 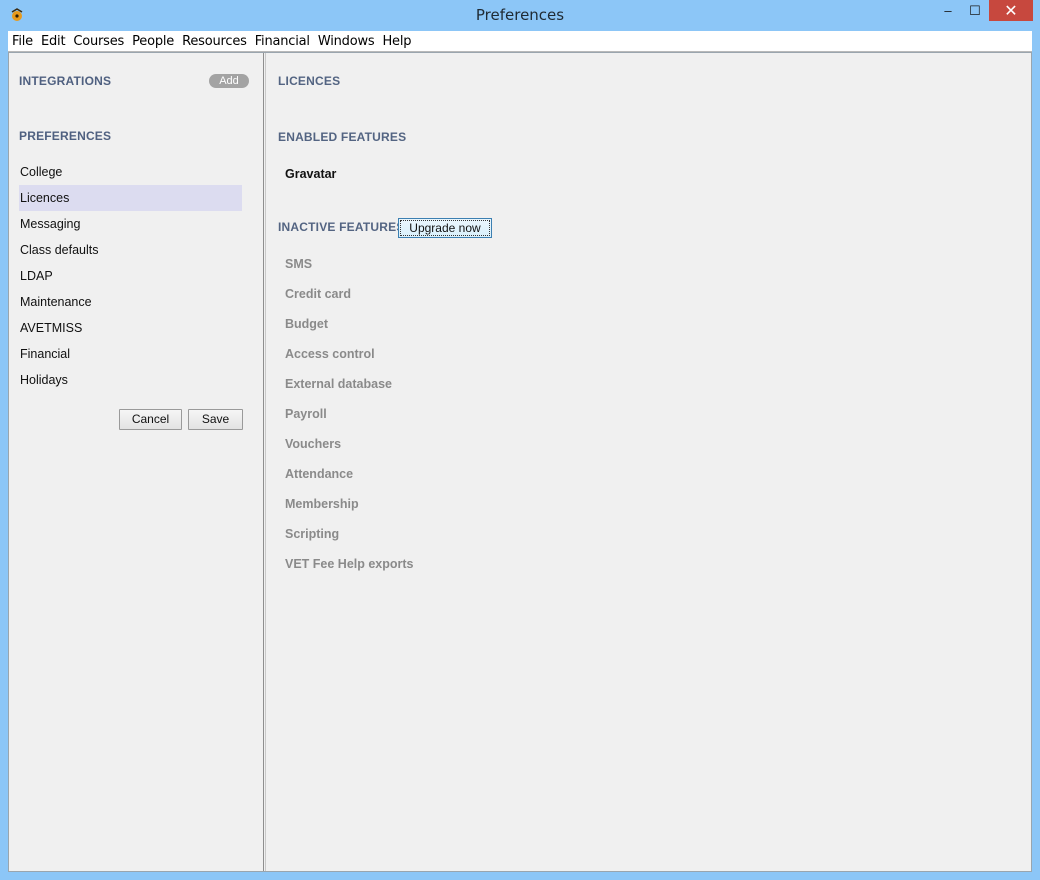 I want to click on save-button: Save, so click(x=215, y=419).